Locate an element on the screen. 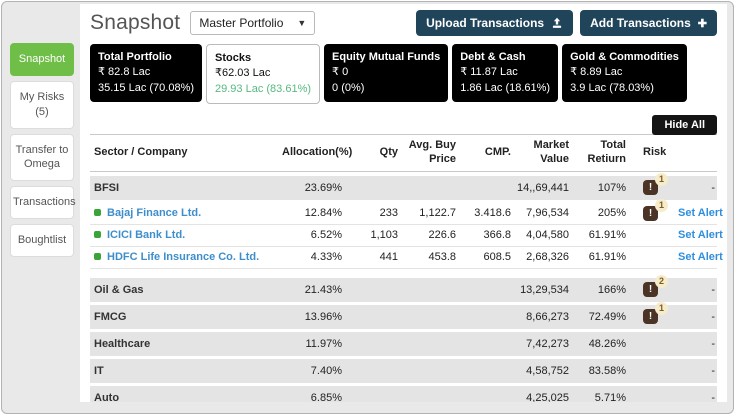  summary-card-equity-mutual-funds: Equity Mutual Funds ₹ 0 0 (0%) is located at coordinates (386, 73).